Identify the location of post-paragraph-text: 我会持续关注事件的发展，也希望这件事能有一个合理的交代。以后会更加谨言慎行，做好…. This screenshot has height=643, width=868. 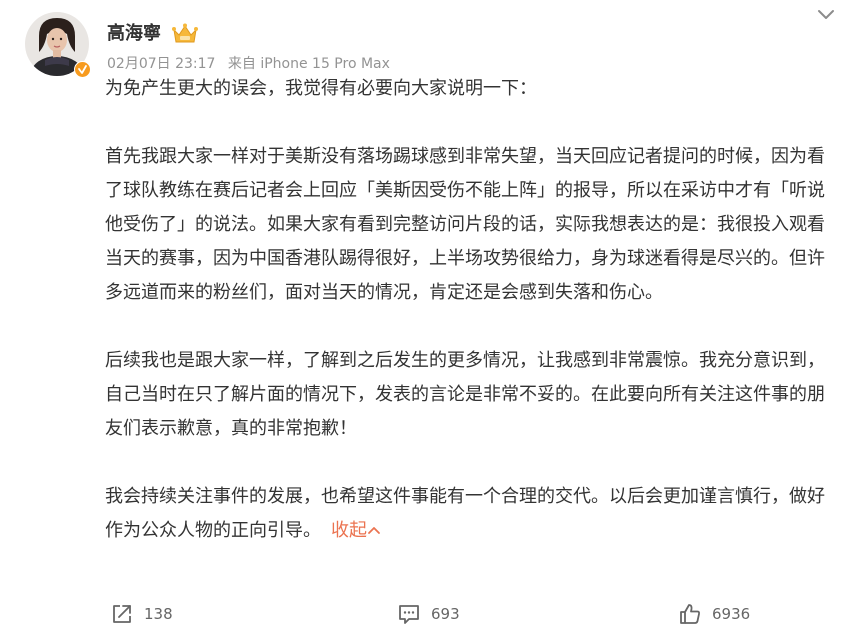
(465, 513).